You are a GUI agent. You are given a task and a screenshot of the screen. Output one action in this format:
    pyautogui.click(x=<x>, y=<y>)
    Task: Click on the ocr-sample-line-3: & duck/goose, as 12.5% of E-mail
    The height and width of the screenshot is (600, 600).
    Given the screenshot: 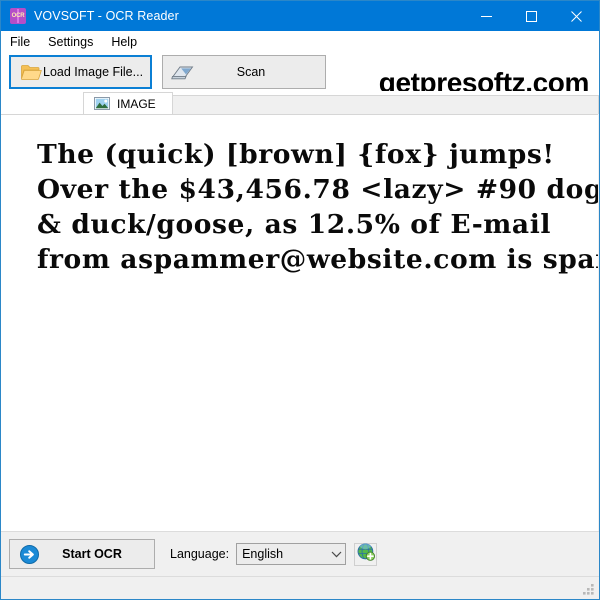 What is the action you would take?
    pyautogui.click(x=294, y=224)
    